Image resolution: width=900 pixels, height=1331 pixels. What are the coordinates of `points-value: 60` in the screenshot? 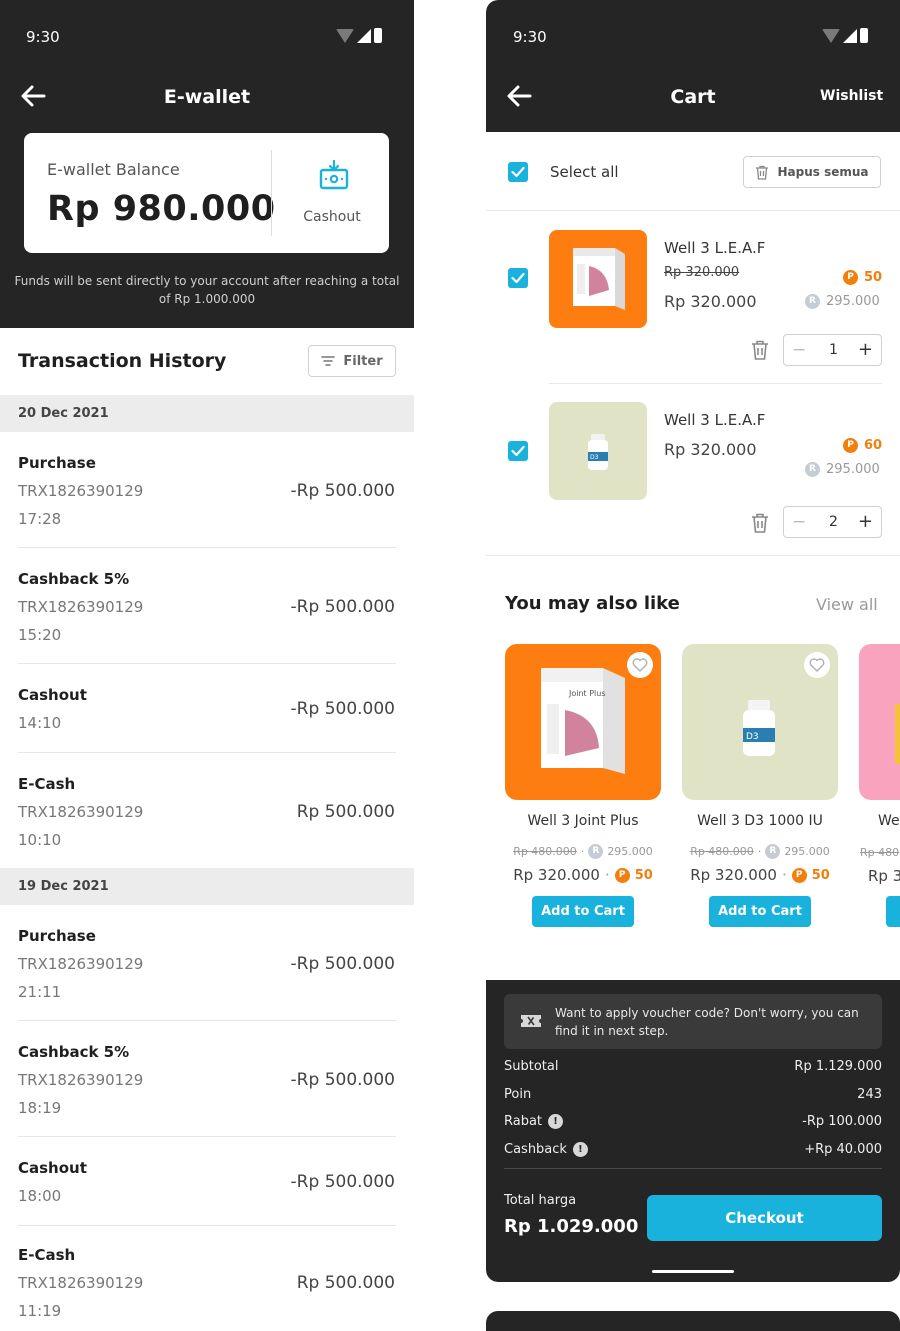 It's located at (873, 445).